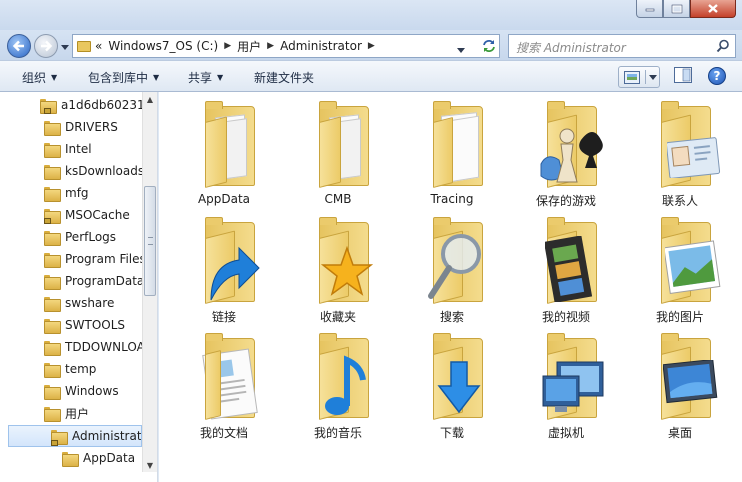  Describe the element at coordinates (680, 273) in the screenshot. I see `folder-pictures: 我的图片` at that location.